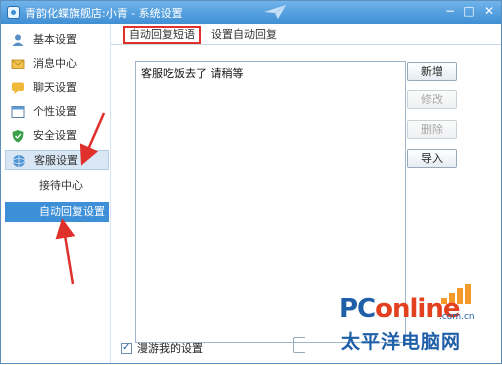 The image size is (502, 365). Describe the element at coordinates (13, 12) in the screenshot. I see `app-icon` at that location.